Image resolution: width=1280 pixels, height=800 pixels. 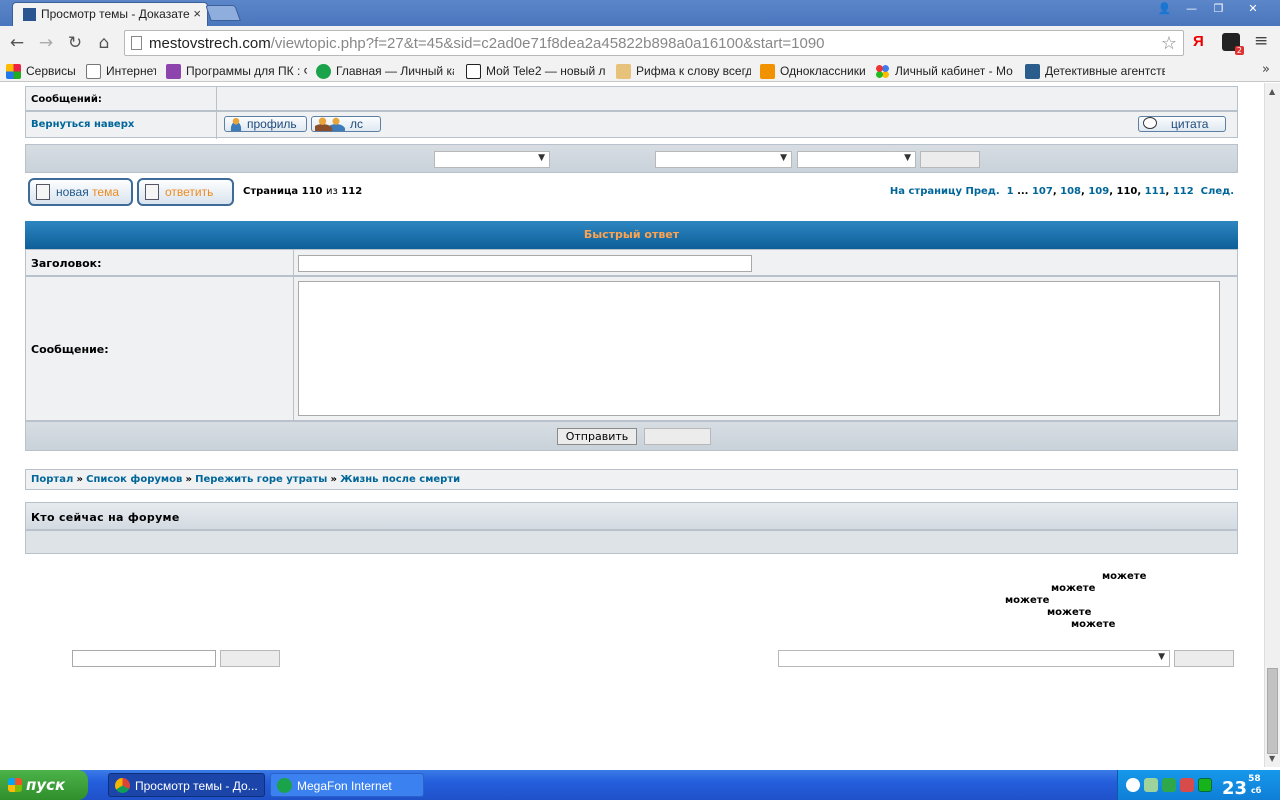 I want to click on post-info-row: Сообщений:, so click(x=631, y=99).